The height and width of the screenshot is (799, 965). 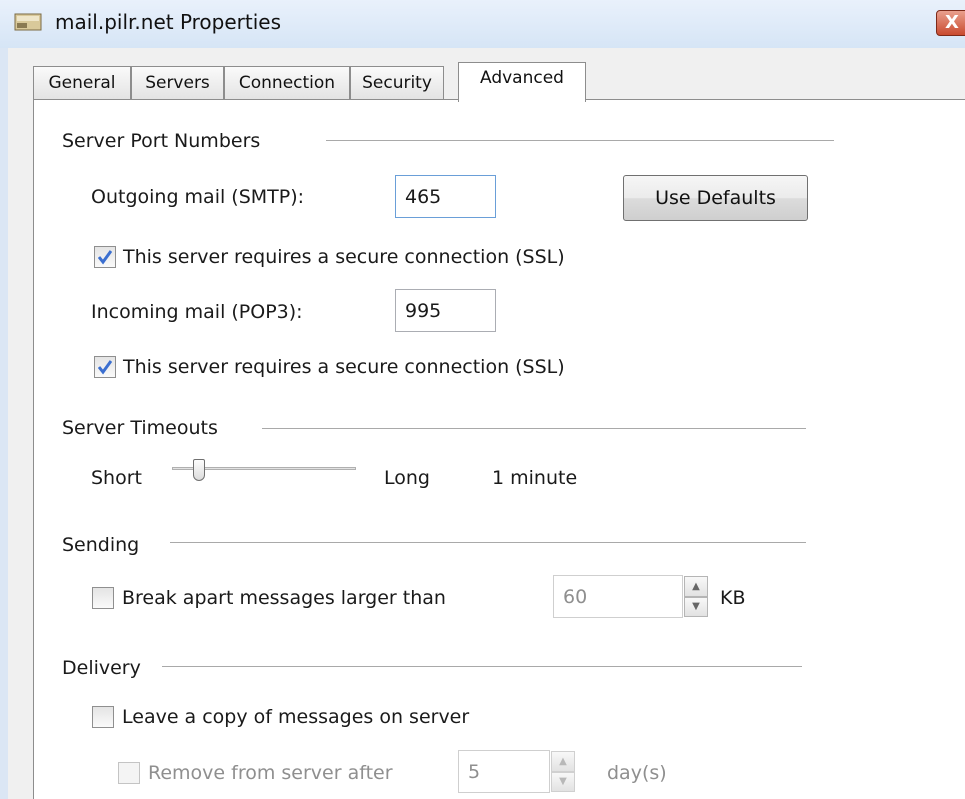 I want to click on ports-group-rule, so click(x=580, y=140).